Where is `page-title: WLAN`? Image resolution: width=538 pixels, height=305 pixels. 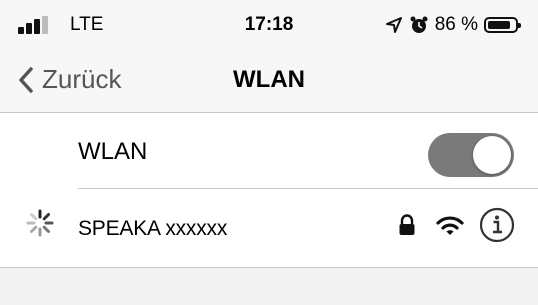
page-title: WLAN is located at coordinates (269, 79).